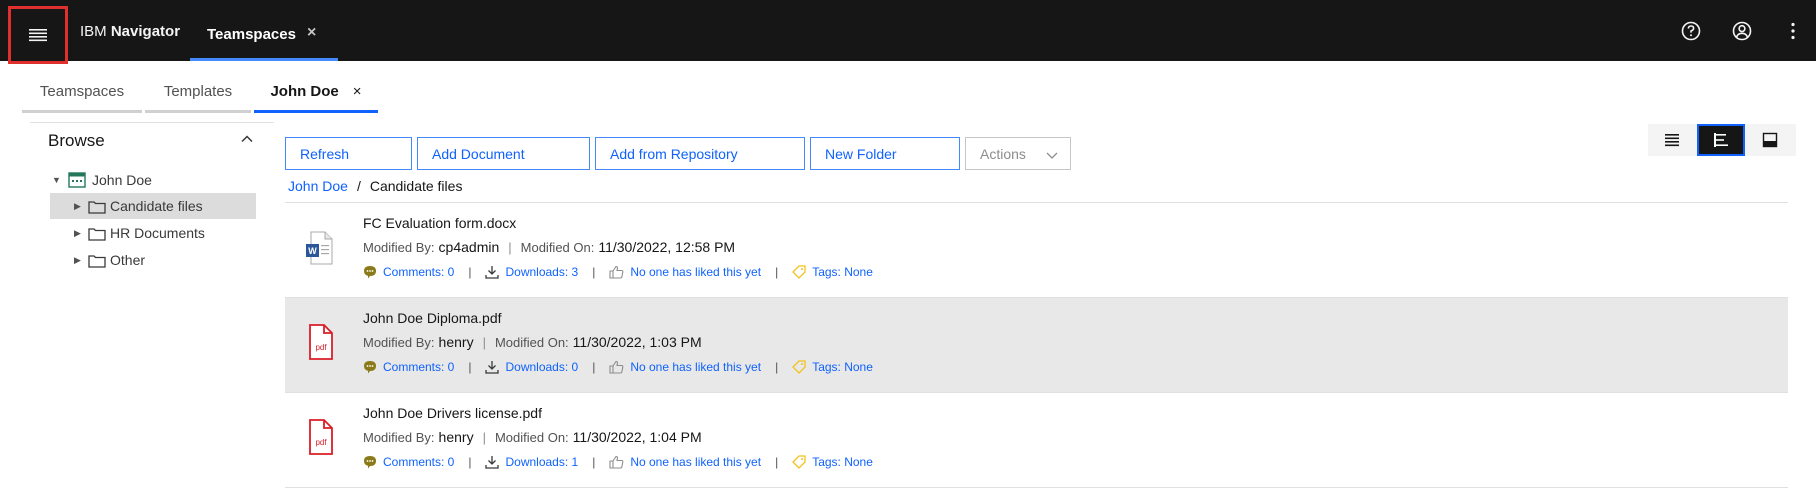 The image size is (1816, 492). I want to click on hamburger-menu-icon, so click(38, 35).